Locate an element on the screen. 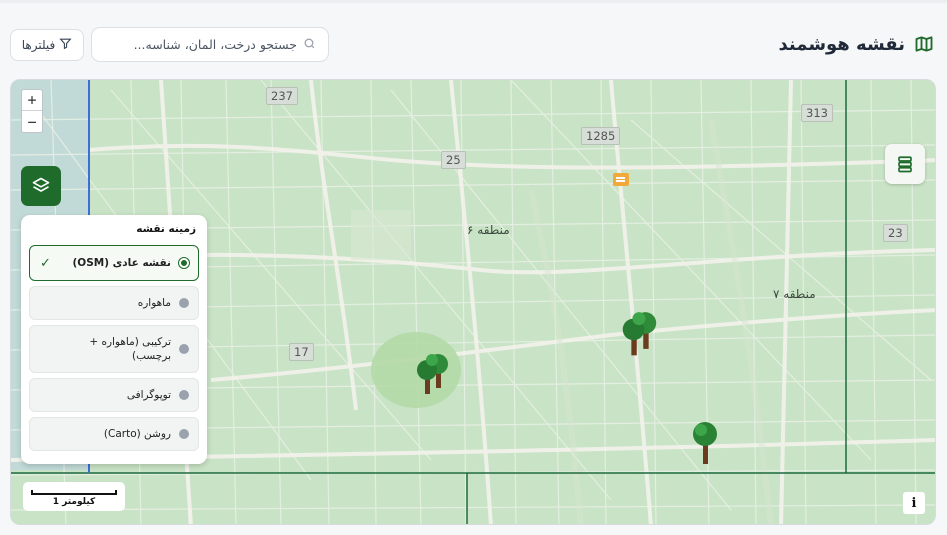 The width and height of the screenshot is (947, 535). check-icon: ✓ is located at coordinates (45, 263).